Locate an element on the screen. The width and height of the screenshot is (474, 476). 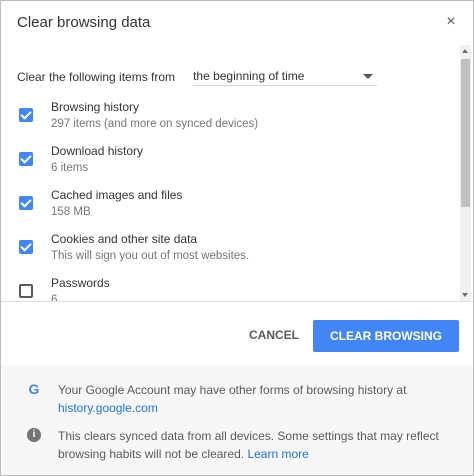
passwords-checkbox is located at coordinates (26, 291).